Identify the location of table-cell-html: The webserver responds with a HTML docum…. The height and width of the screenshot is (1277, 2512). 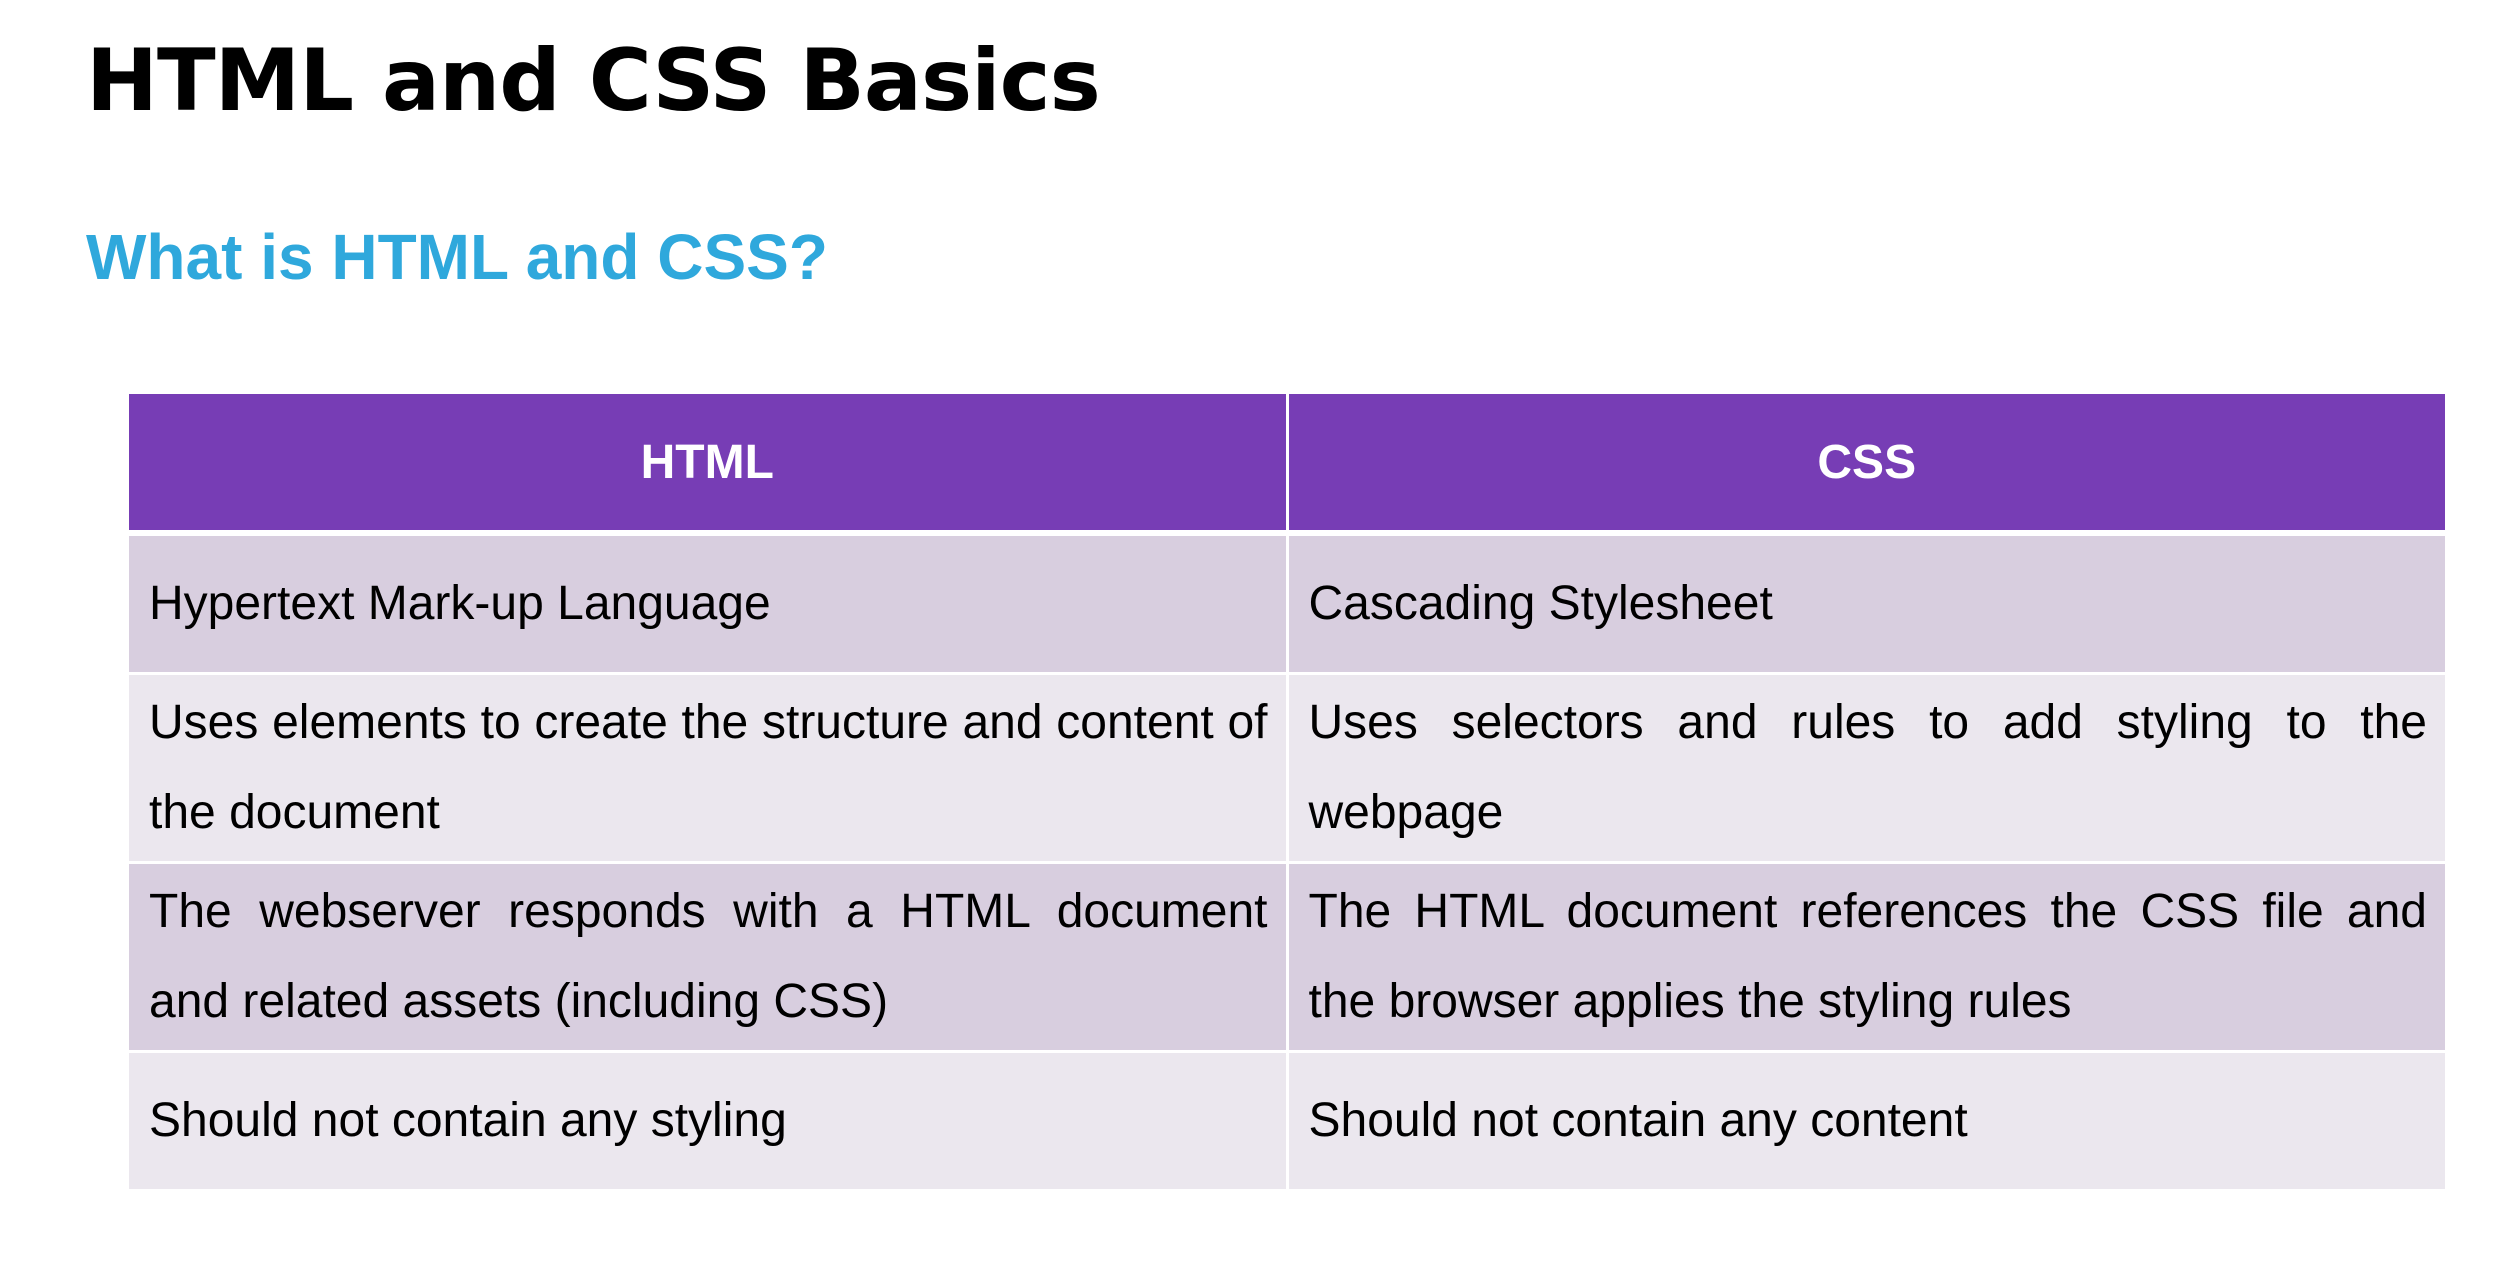
(709, 957).